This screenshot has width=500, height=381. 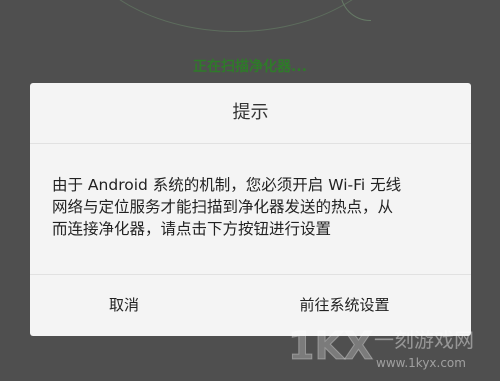 What do you see at coordinates (192, 229) in the screenshot?
I see `dialog-message-line: 而连接净化器，请点击下方按钮进行设置` at bounding box center [192, 229].